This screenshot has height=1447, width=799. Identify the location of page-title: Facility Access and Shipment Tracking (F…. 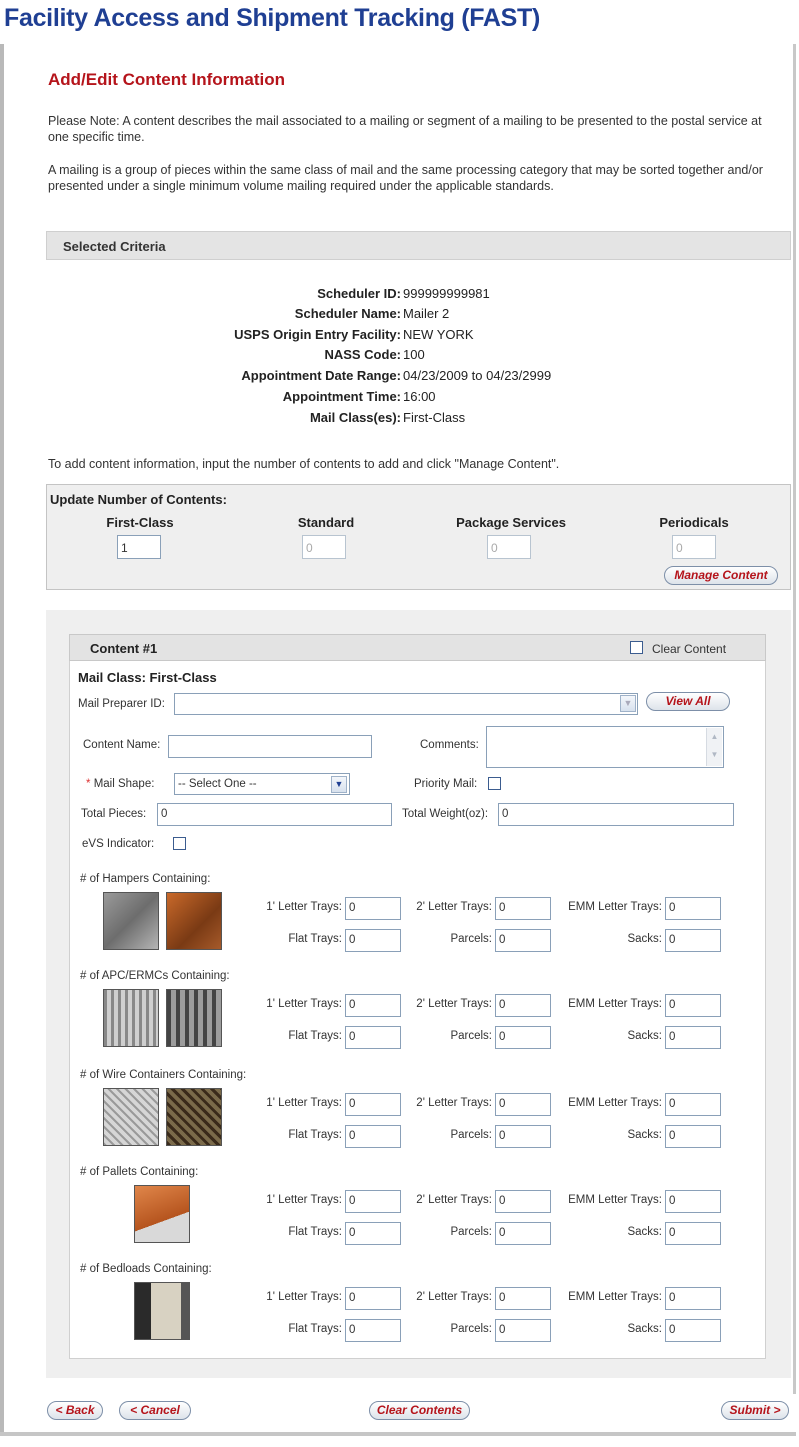
(272, 18).